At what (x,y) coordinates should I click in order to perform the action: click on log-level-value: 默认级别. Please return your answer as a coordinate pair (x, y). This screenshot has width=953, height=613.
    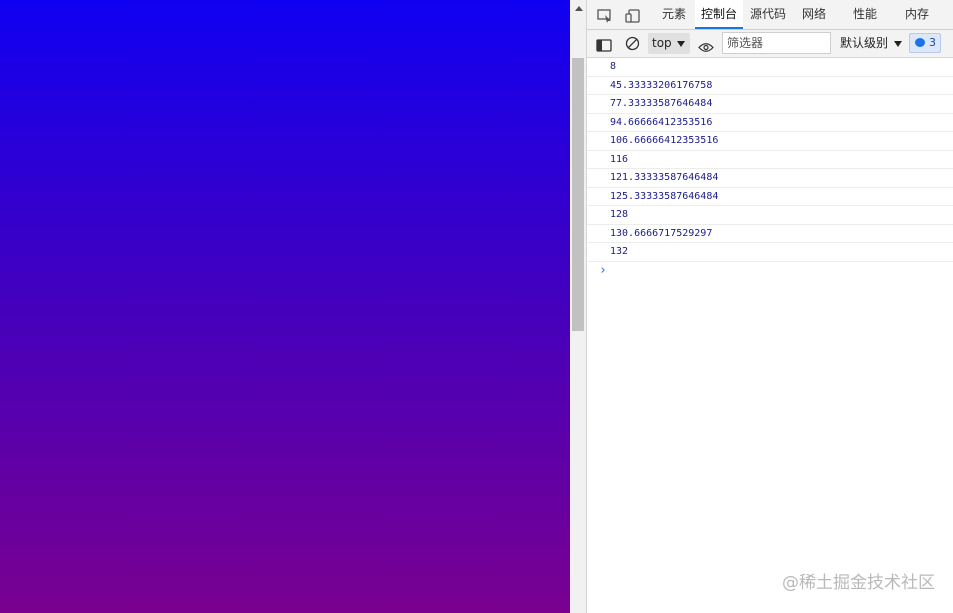
    Looking at the image, I should click on (864, 43).